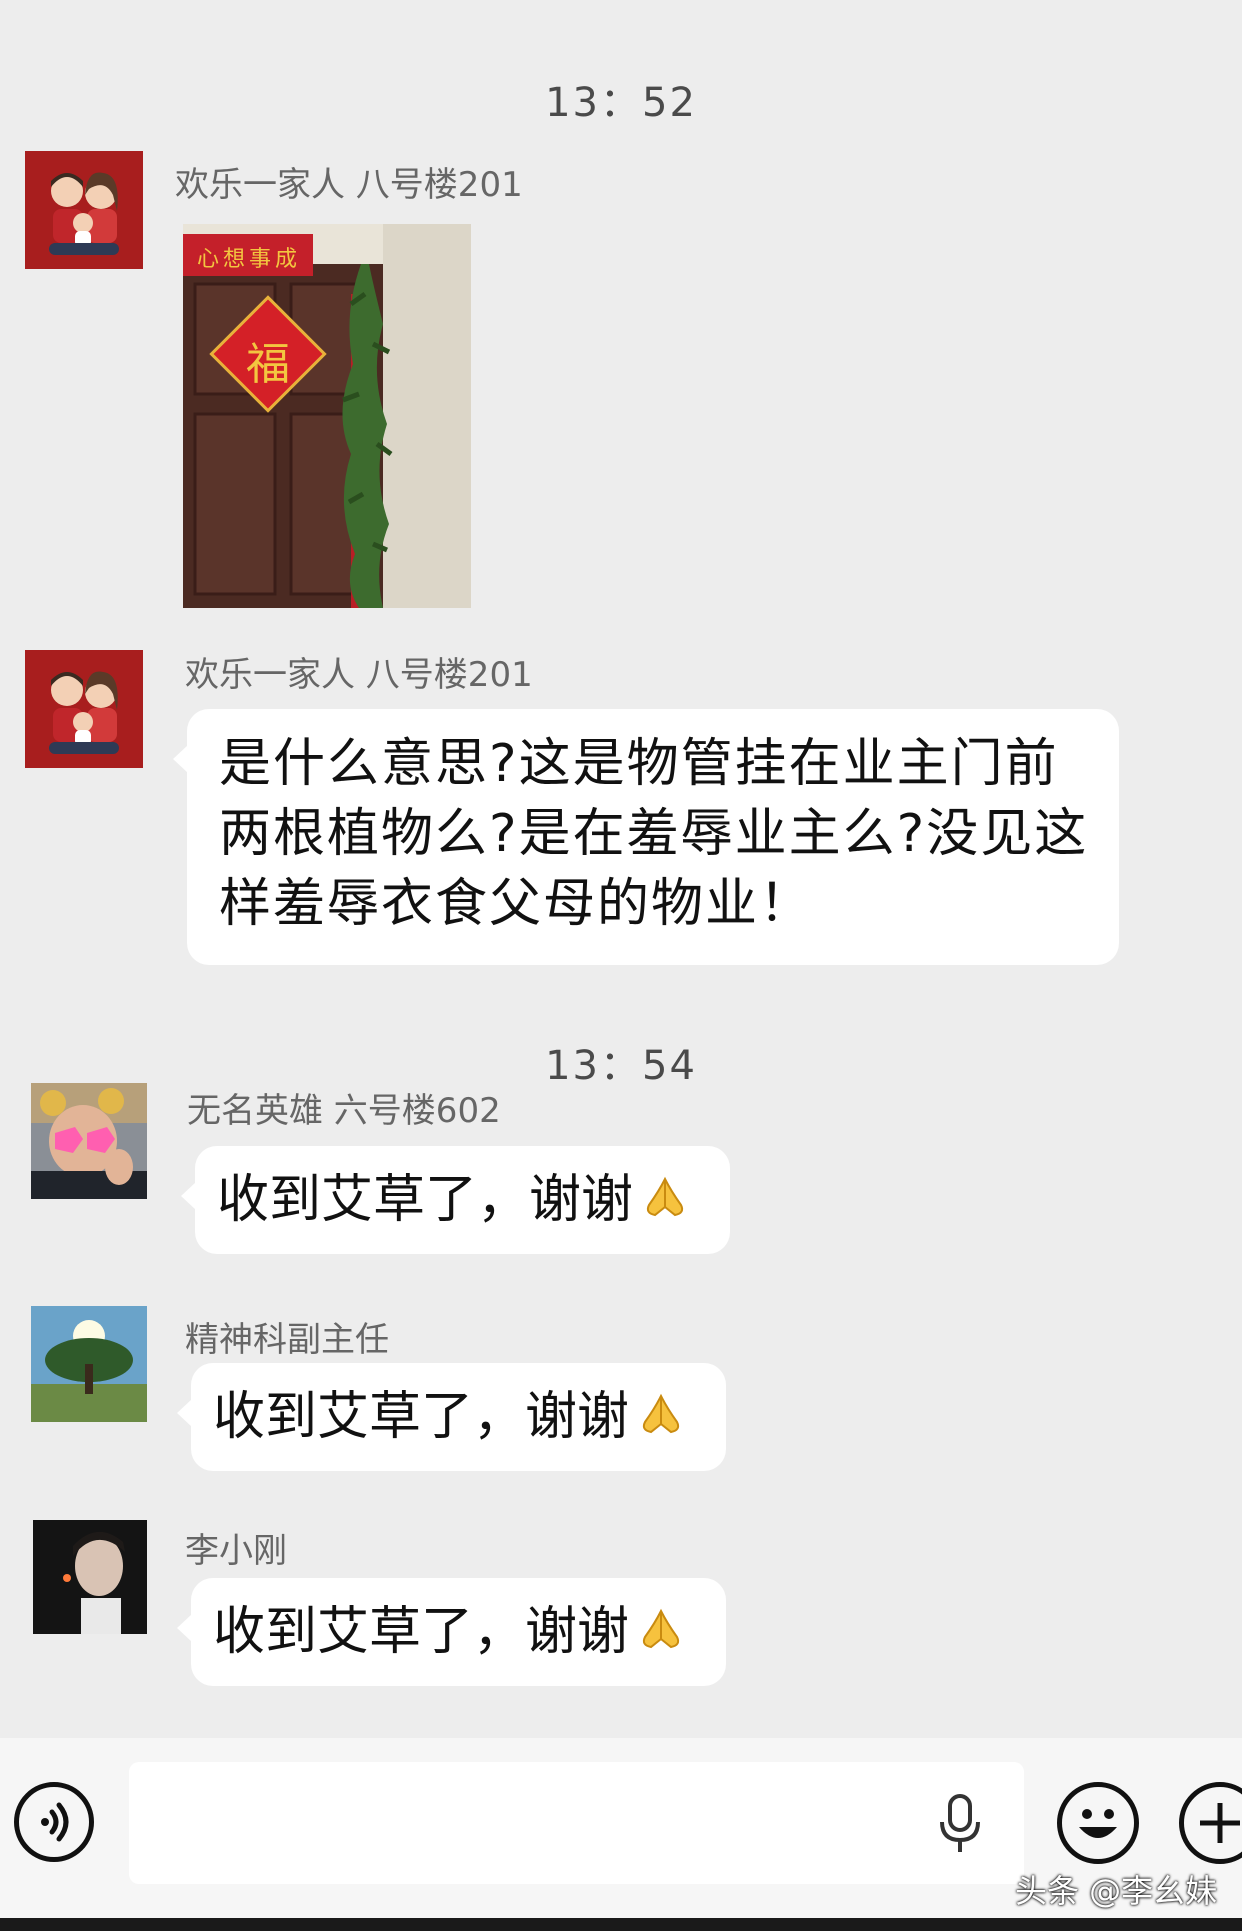 This screenshot has width=1242, height=1931. What do you see at coordinates (621, 1924) in the screenshot?
I see `bottom-edge` at bounding box center [621, 1924].